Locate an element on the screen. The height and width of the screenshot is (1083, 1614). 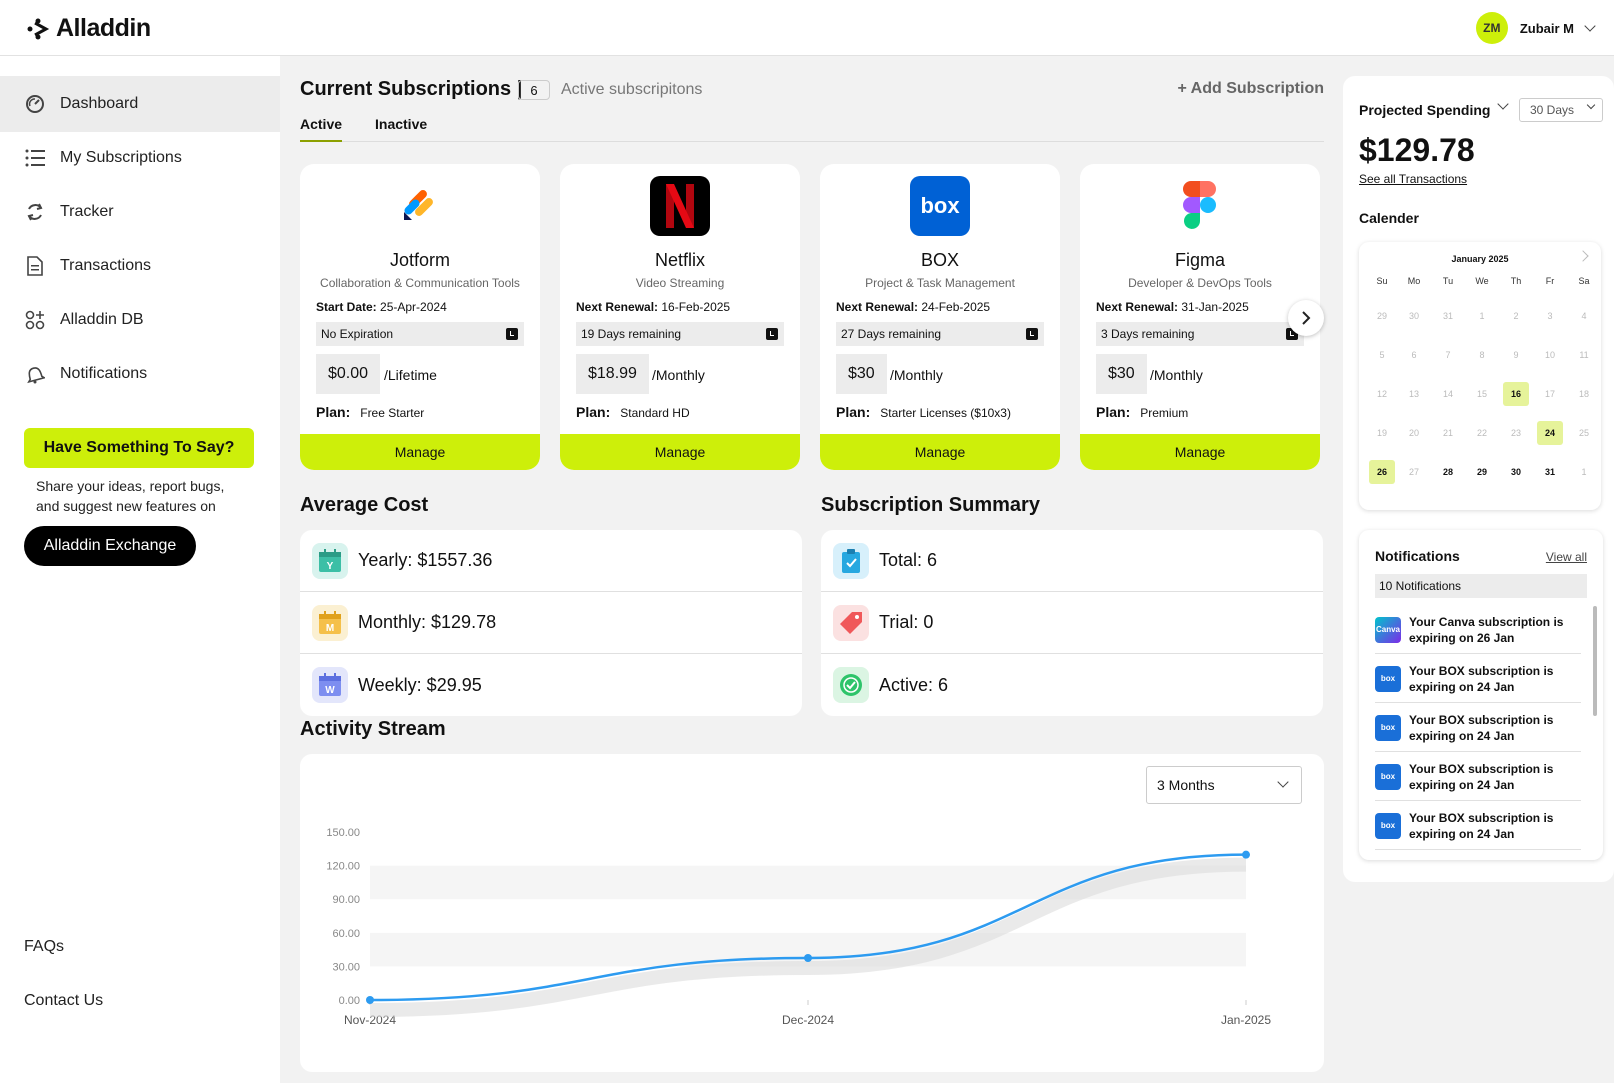
calendar-day: 5 is located at coordinates (1382, 355).